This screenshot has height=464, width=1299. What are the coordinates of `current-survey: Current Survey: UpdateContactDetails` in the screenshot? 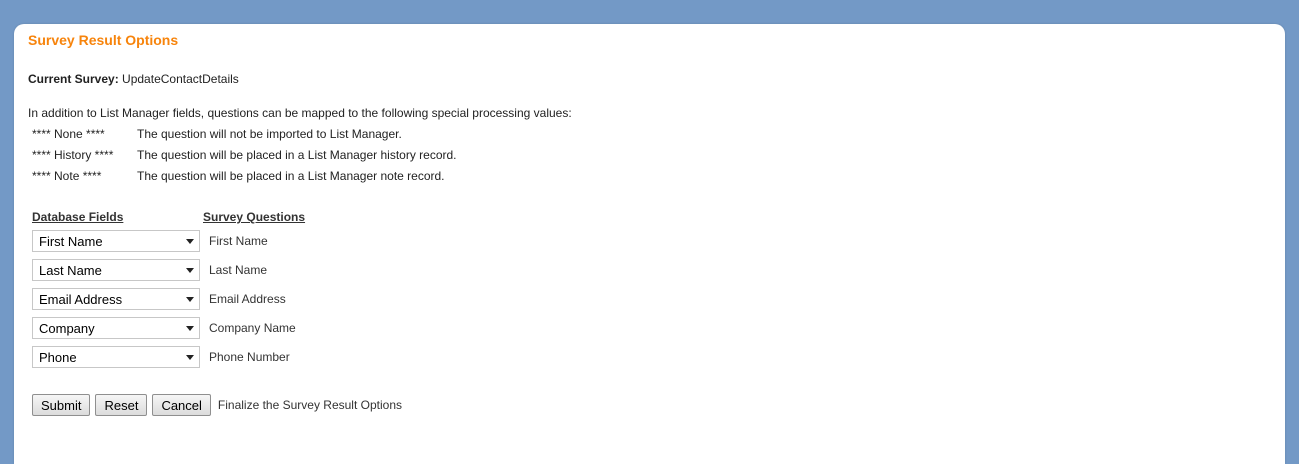 It's located at (133, 79).